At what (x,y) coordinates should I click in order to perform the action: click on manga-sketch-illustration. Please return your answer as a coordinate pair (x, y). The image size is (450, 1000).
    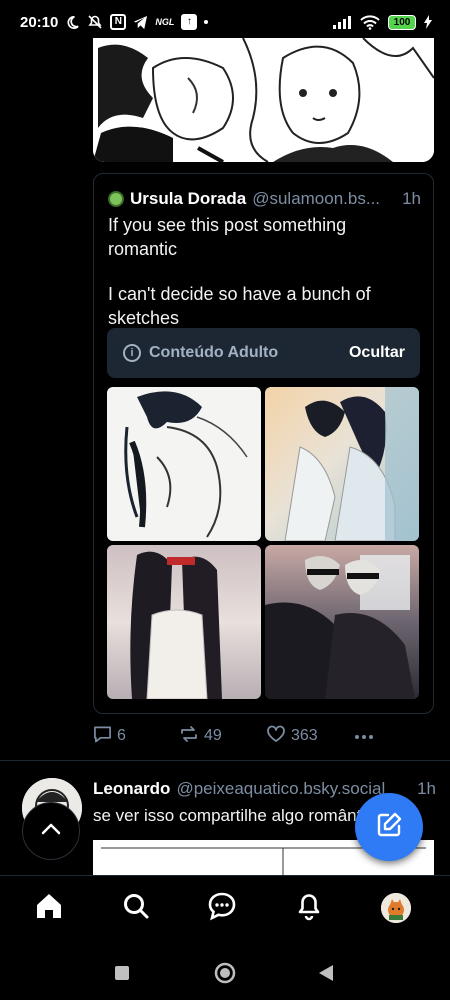
    Looking at the image, I should click on (263, 100).